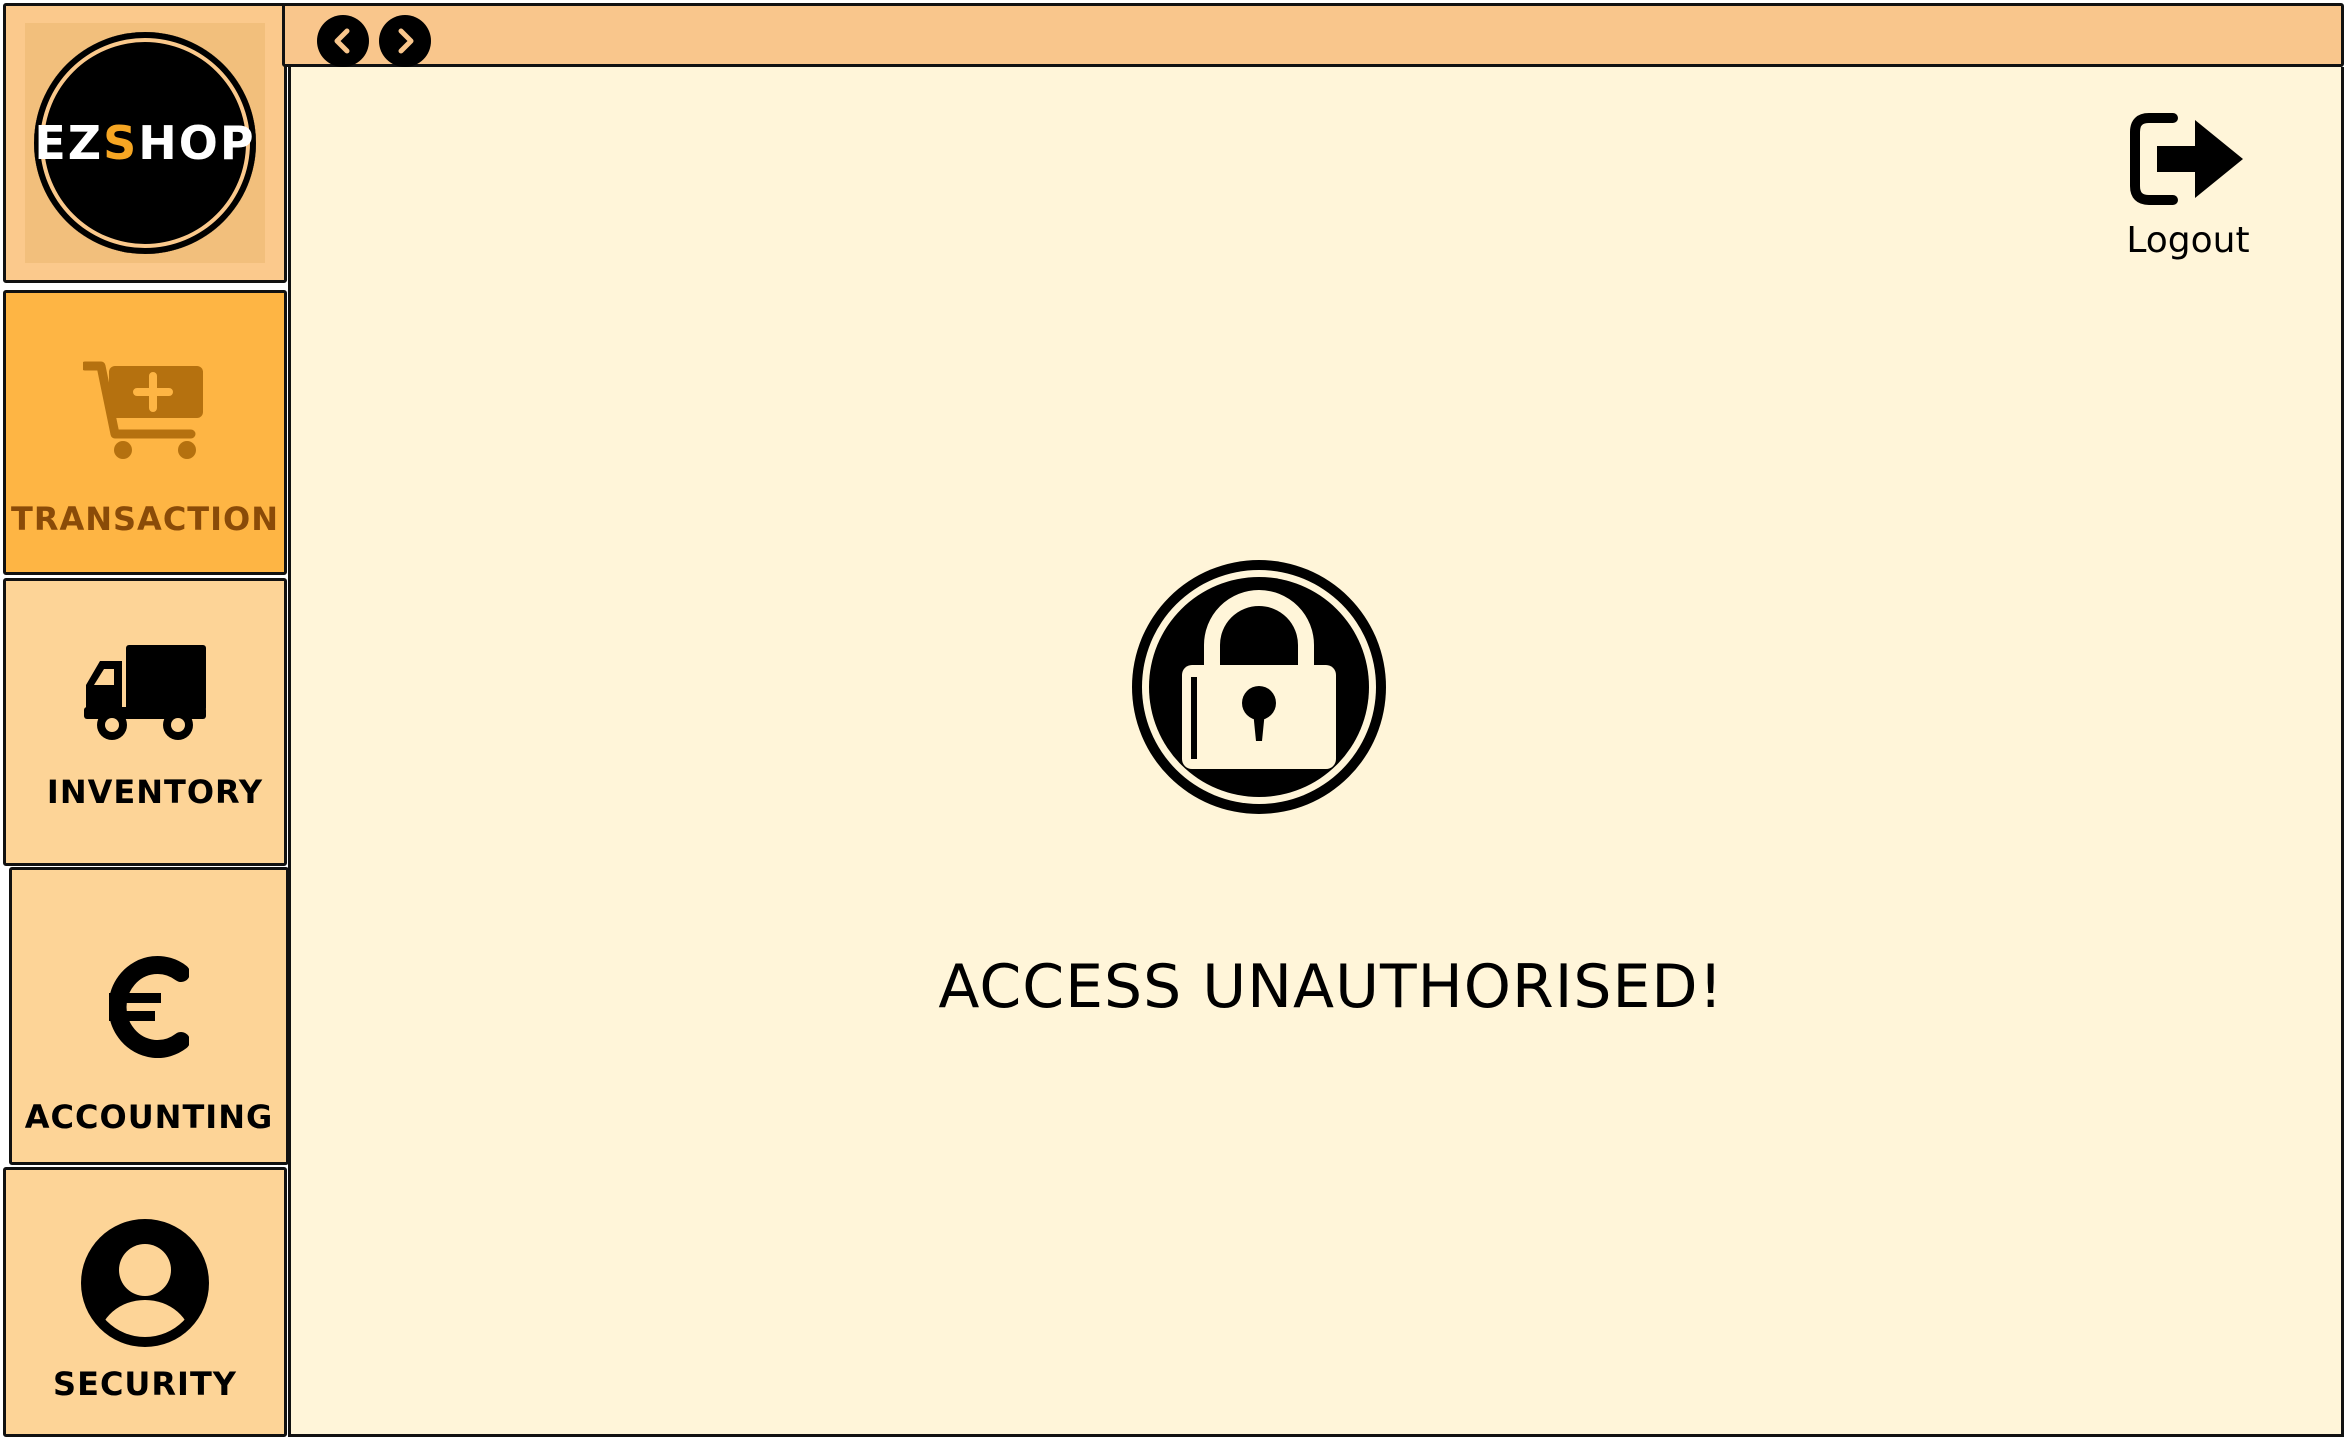 The width and height of the screenshot is (2350, 1442). What do you see at coordinates (121, 143) in the screenshot?
I see `logo-text-accent: S` at bounding box center [121, 143].